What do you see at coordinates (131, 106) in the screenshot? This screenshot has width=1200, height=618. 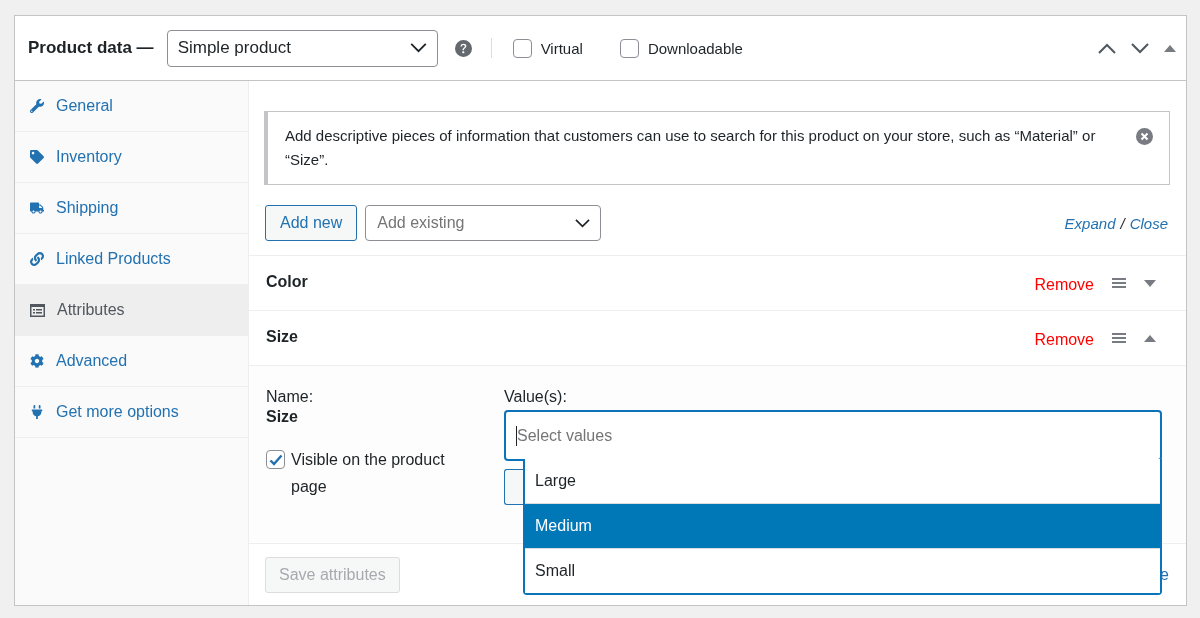 I see `sidebar-tab: General` at bounding box center [131, 106].